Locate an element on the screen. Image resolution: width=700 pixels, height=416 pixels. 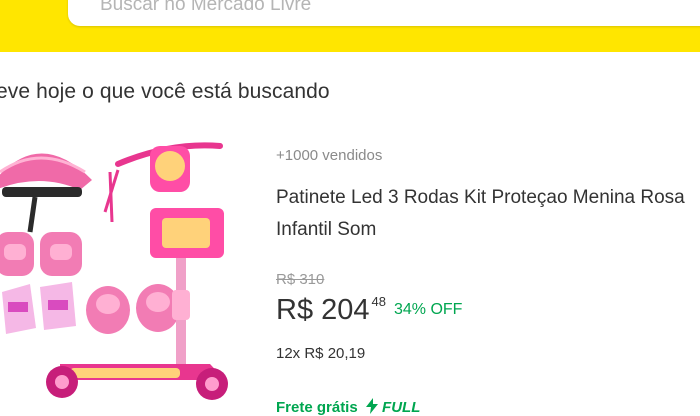
search-input: Buscar no Mercado Livre is located at coordinates (205, 8).